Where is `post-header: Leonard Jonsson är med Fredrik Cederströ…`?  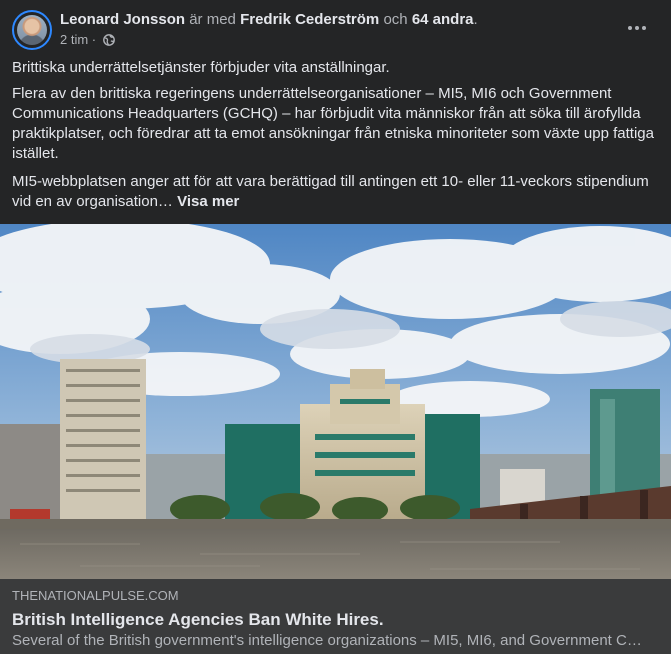
post-header: Leonard Jonsson är med Fredrik Cederströ… is located at coordinates (335, 31).